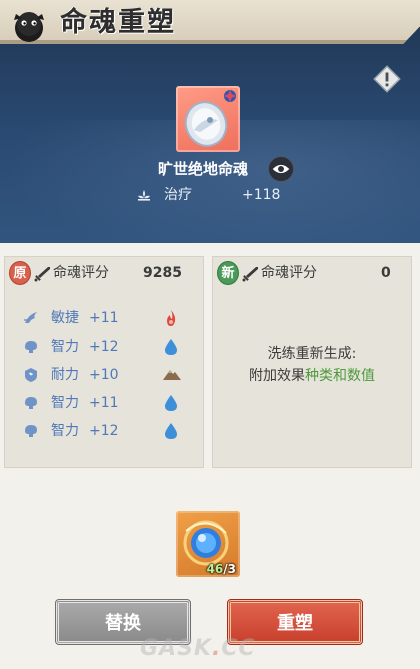  I want to click on view-detail-button, so click(281, 169).